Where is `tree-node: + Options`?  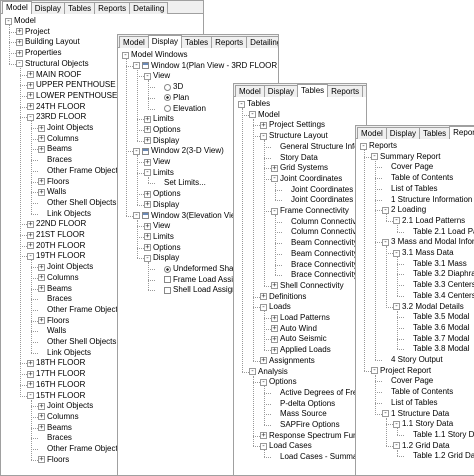
tree-node: + Options is located at coordinates (162, 130).